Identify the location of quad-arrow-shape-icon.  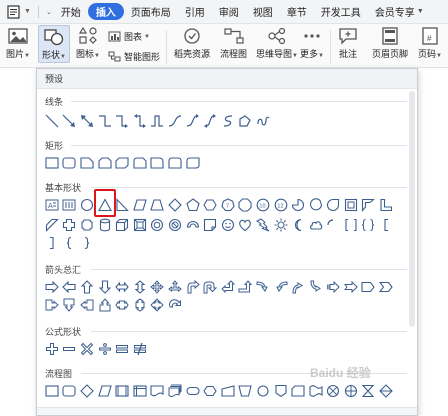
(158, 287).